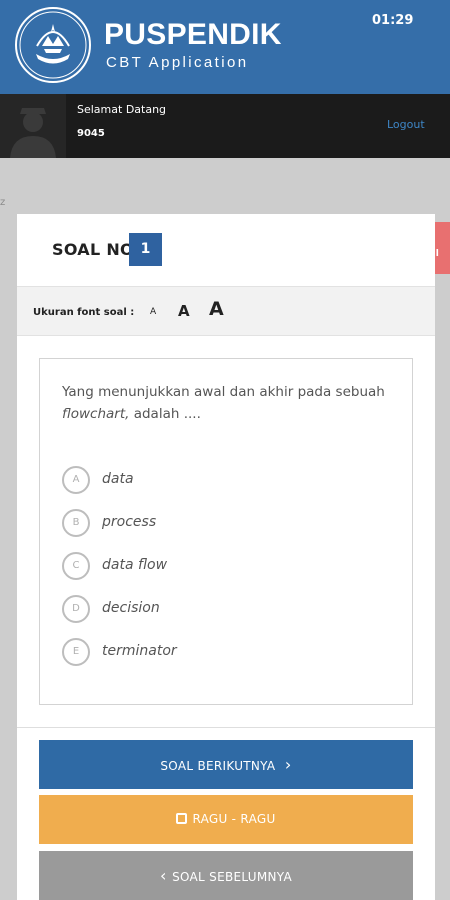  Describe the element at coordinates (222, 566) in the screenshot. I see `answer-option-c: C data flow` at that location.